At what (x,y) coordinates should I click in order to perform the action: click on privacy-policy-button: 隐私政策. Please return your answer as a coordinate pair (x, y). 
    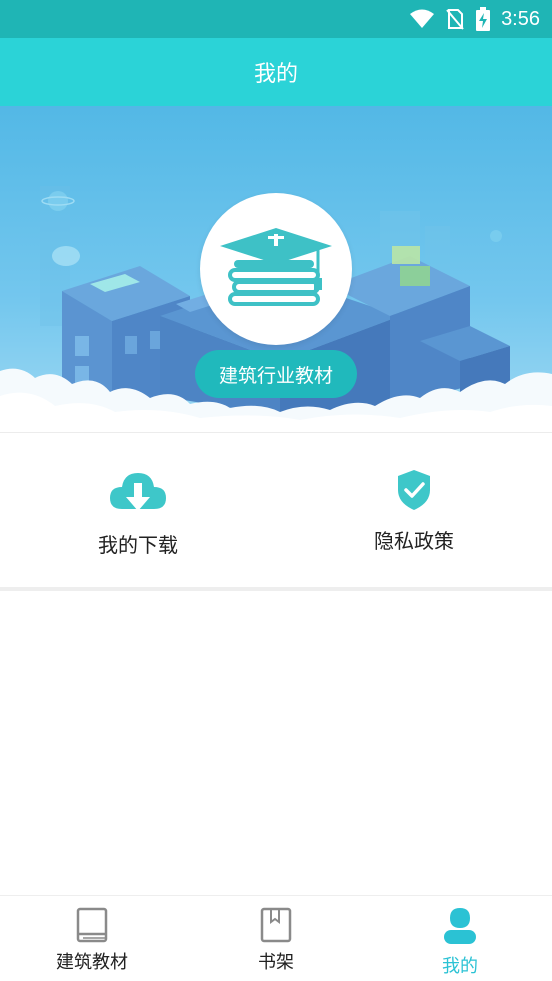
    Looking at the image, I should click on (414, 511).